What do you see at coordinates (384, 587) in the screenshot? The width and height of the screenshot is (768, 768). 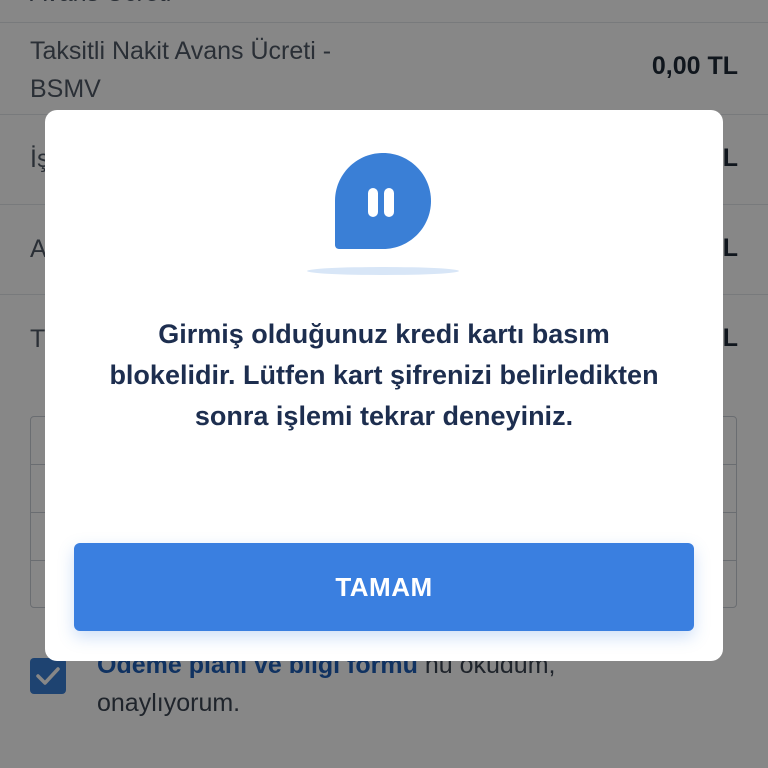 I see `ok-button: TAMAM` at bounding box center [384, 587].